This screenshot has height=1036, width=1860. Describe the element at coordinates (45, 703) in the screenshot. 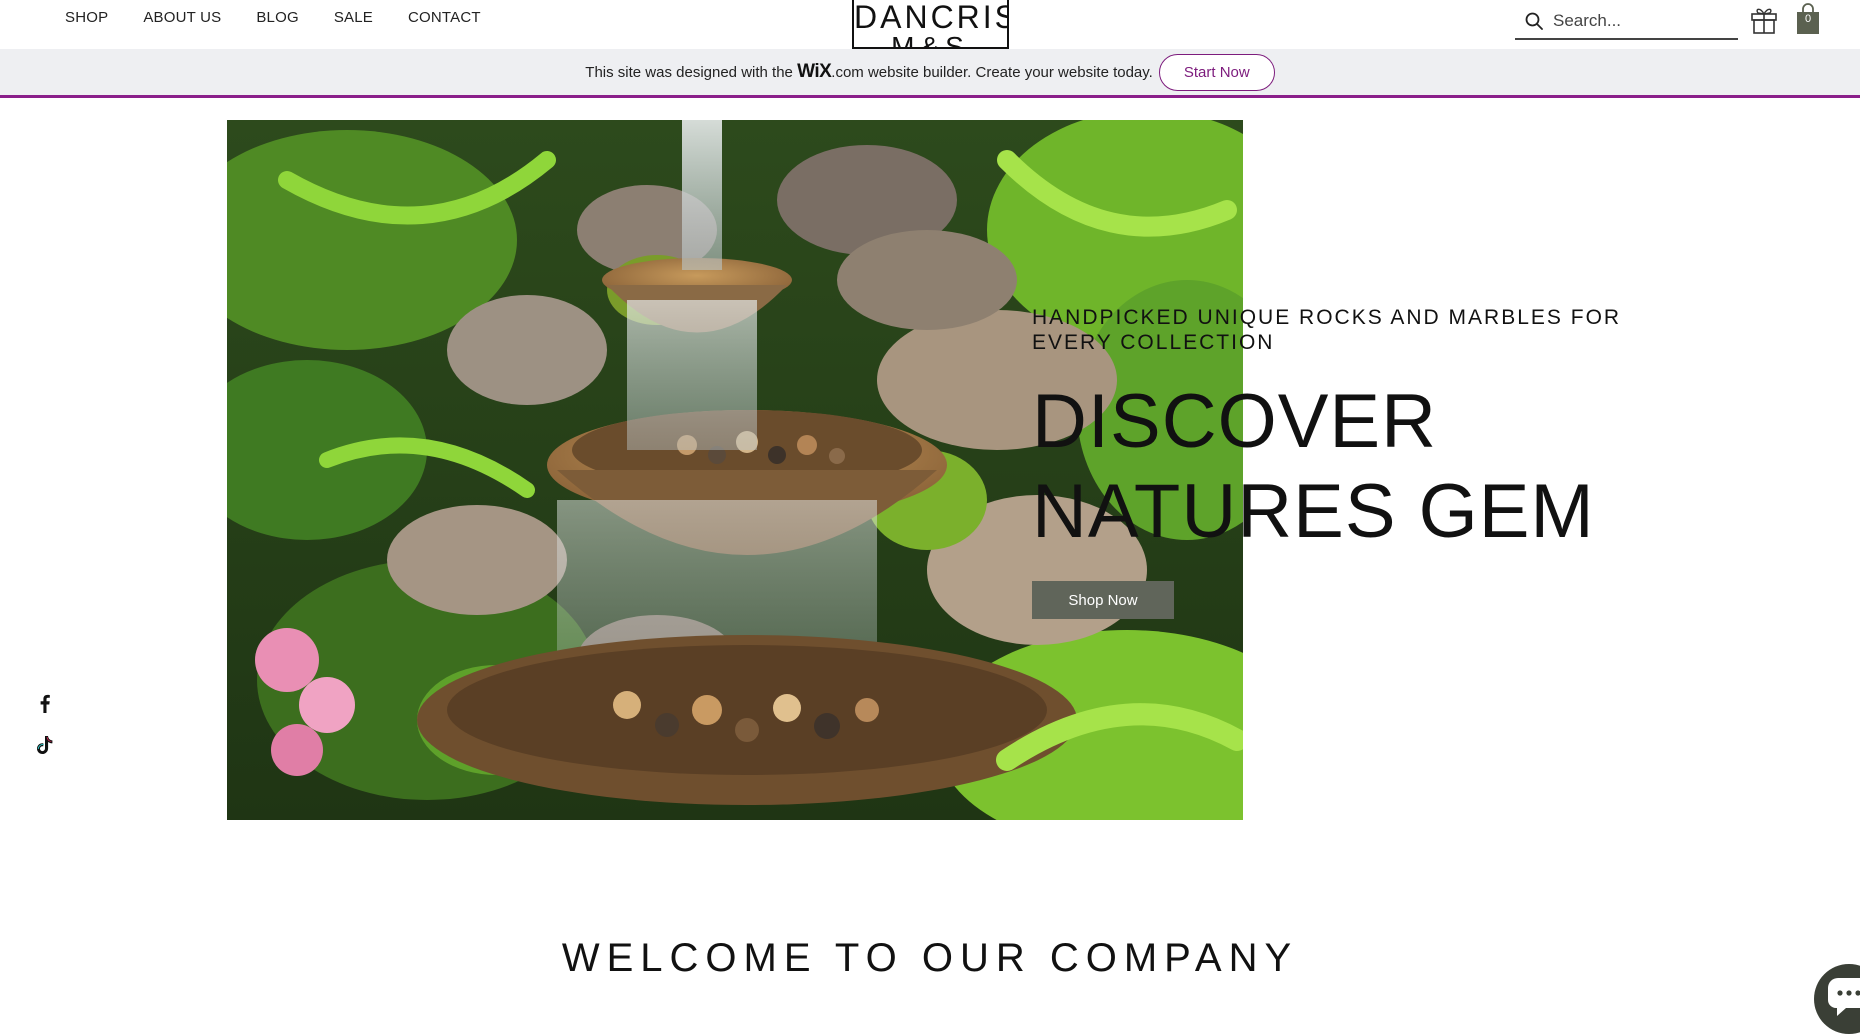

I see `facebook-icon` at that location.